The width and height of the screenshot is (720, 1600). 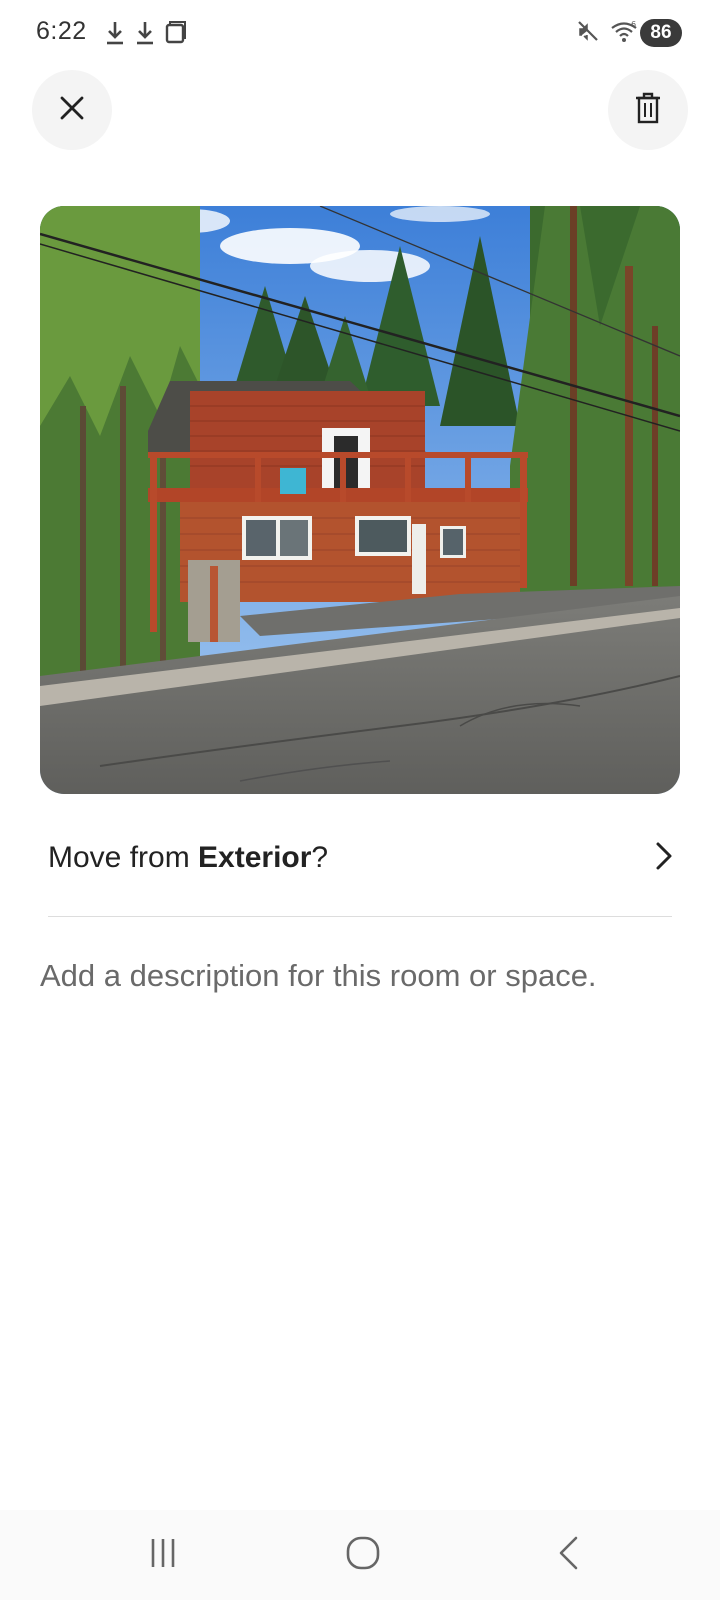 I want to click on close-button, so click(x=72, y=110).